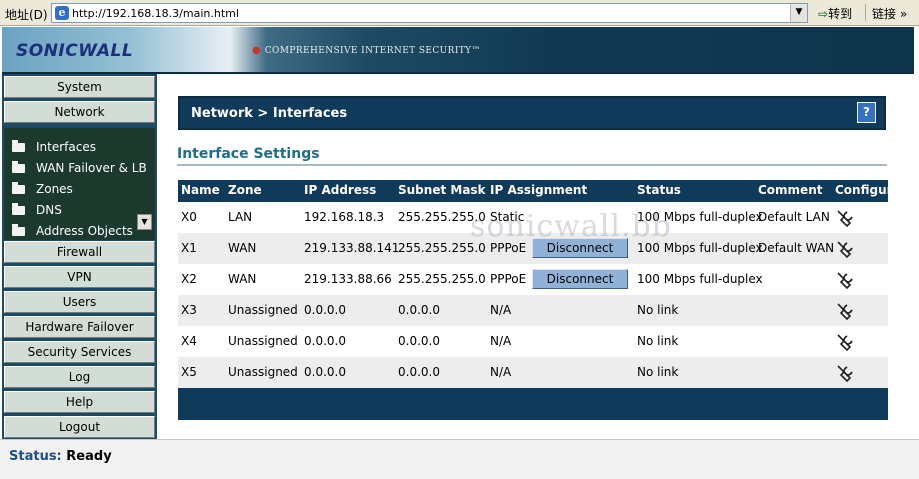 Image resolution: width=919 pixels, height=479 pixels. Describe the element at coordinates (49, 210) in the screenshot. I see `subnav-label: DNS` at that location.